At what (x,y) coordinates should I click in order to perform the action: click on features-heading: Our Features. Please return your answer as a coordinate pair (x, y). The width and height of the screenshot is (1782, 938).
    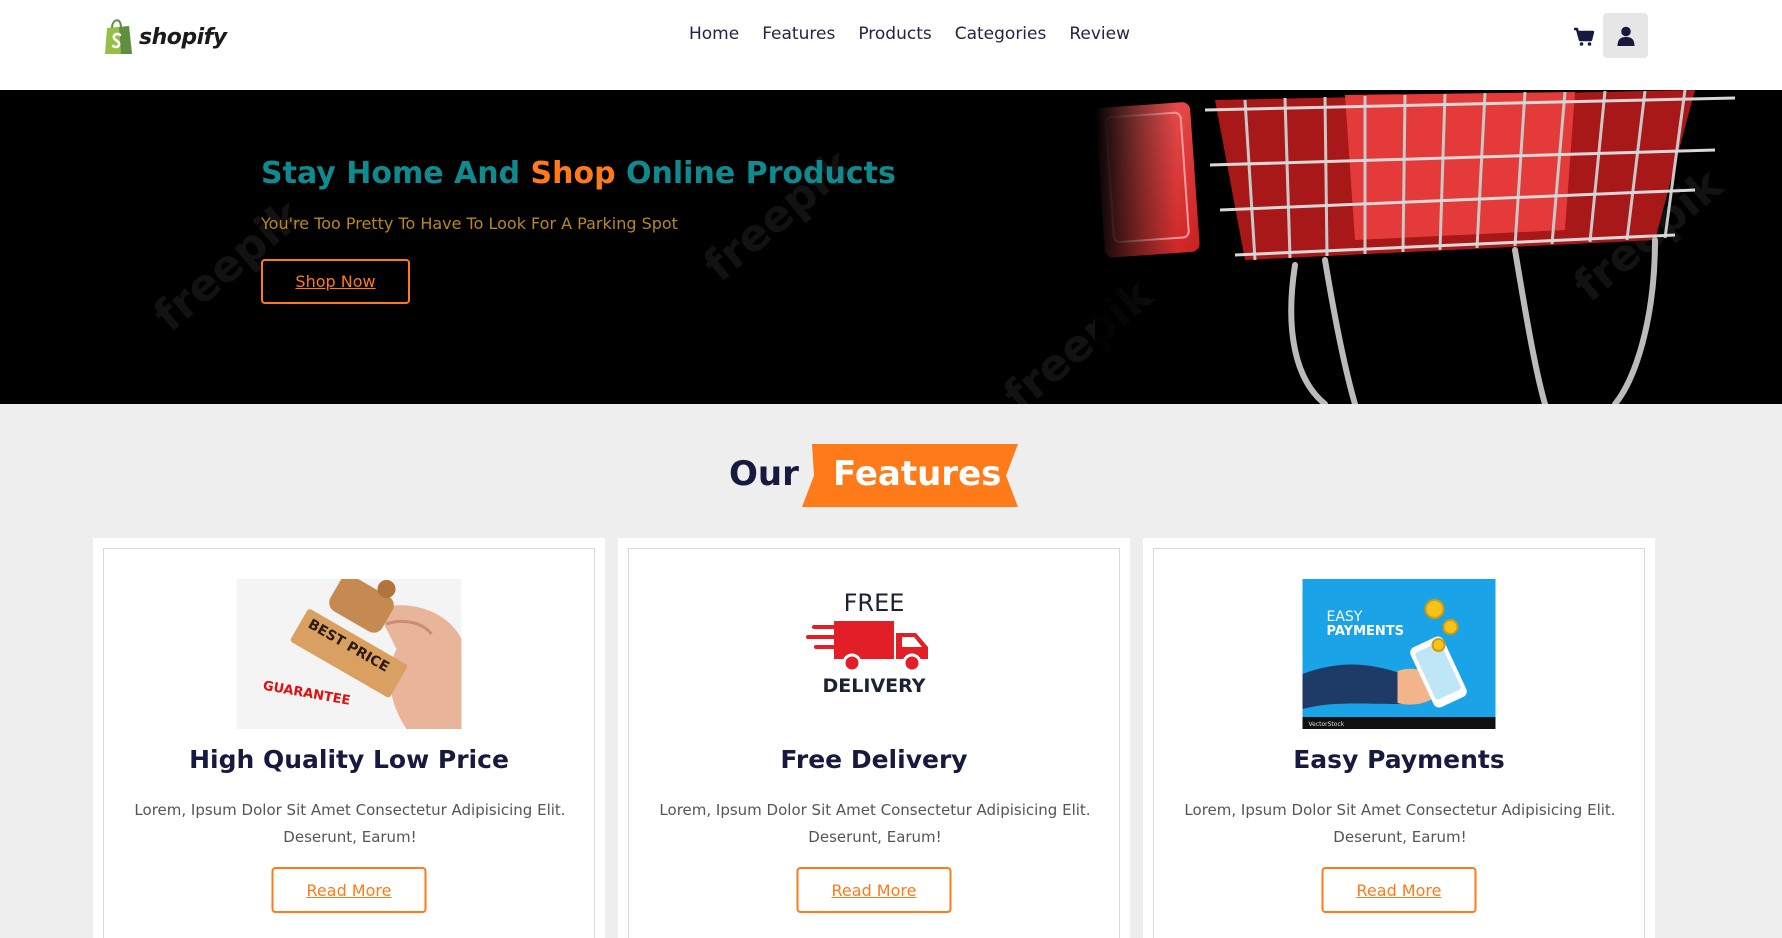
    Looking at the image, I should click on (891, 476).